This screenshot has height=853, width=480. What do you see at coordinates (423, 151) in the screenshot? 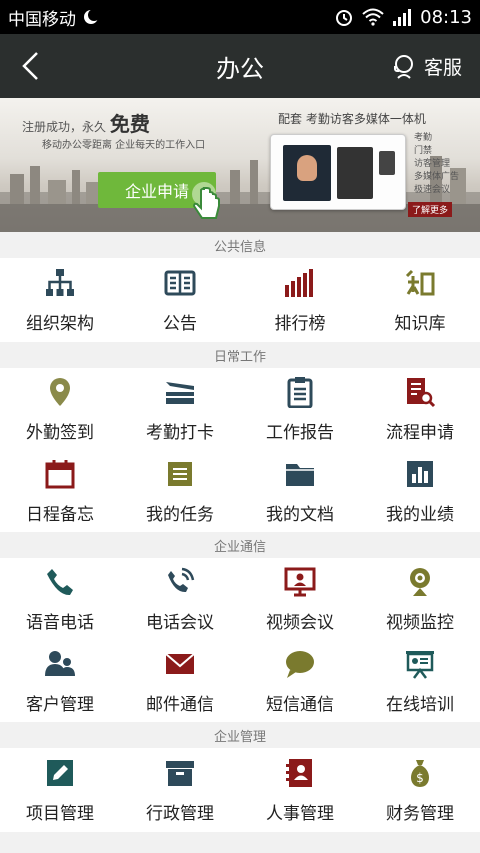
I see `feature-item: 门禁` at bounding box center [423, 151].